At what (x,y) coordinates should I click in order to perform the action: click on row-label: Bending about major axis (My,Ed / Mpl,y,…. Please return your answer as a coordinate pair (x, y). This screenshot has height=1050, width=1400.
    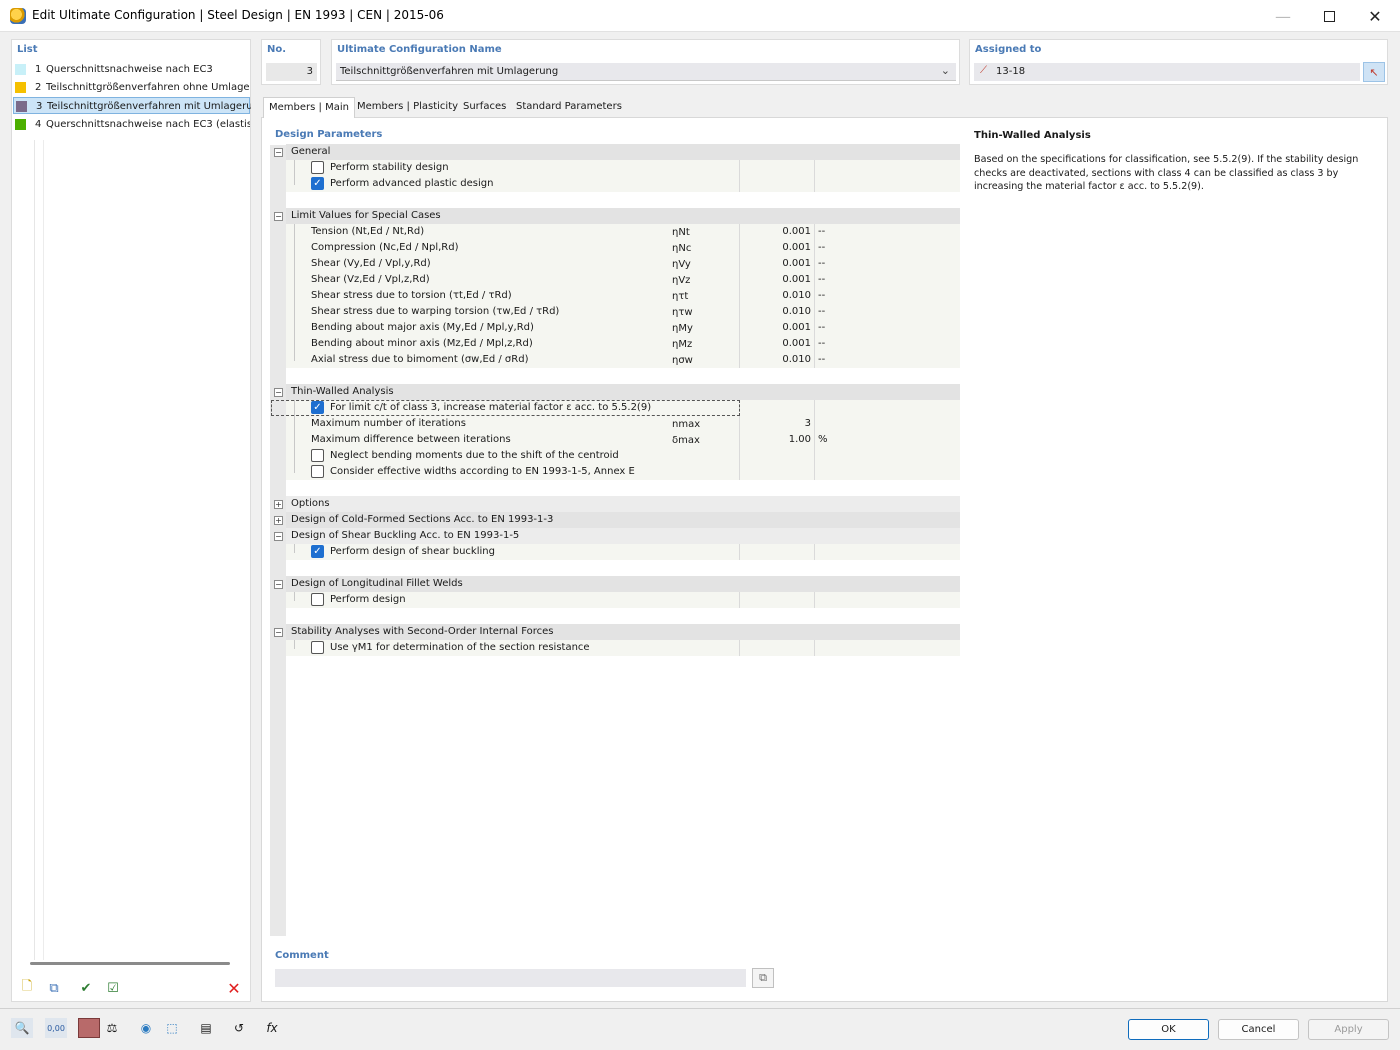
    Looking at the image, I should click on (422, 327).